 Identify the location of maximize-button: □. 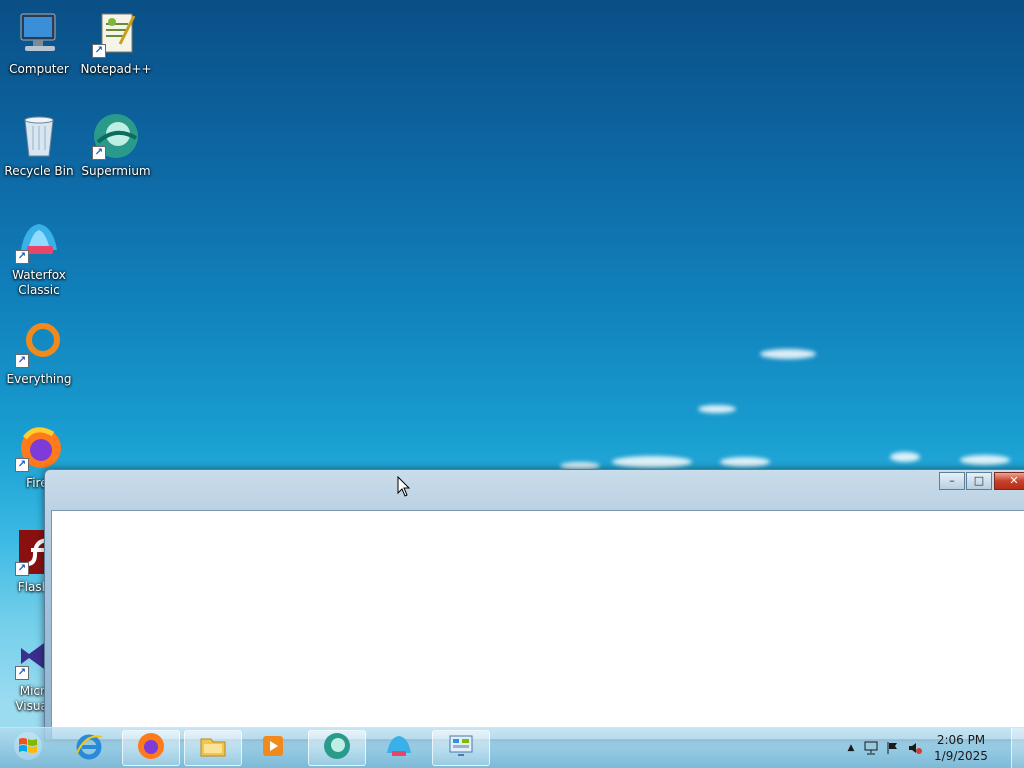
(979, 481).